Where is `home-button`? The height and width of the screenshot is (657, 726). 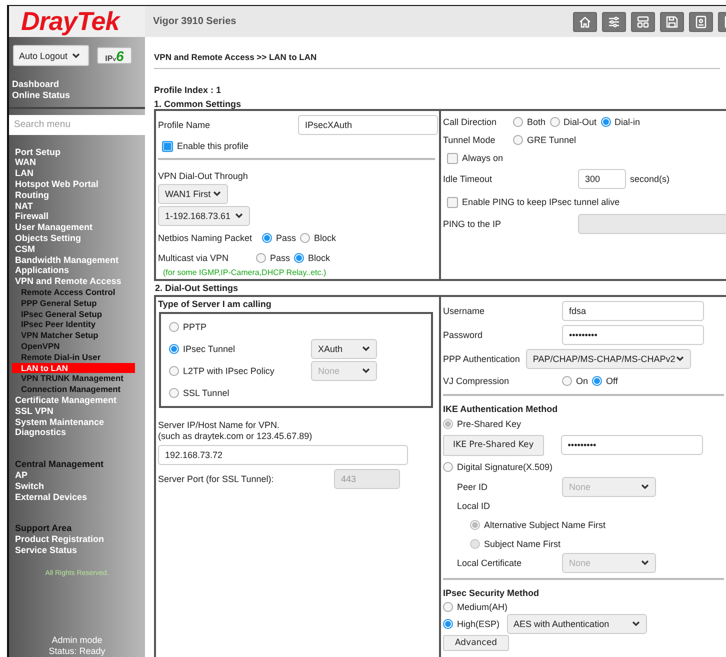
home-button is located at coordinates (585, 22).